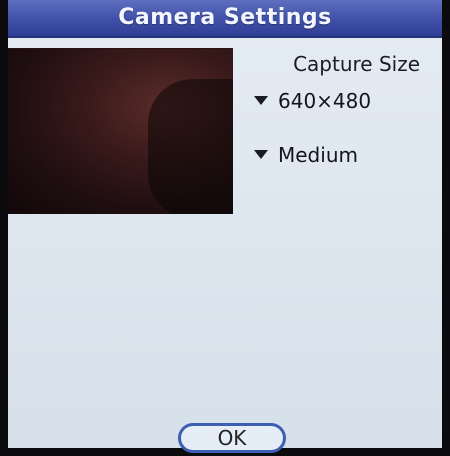  I want to click on capture-size-value: 640×480, so click(325, 101).